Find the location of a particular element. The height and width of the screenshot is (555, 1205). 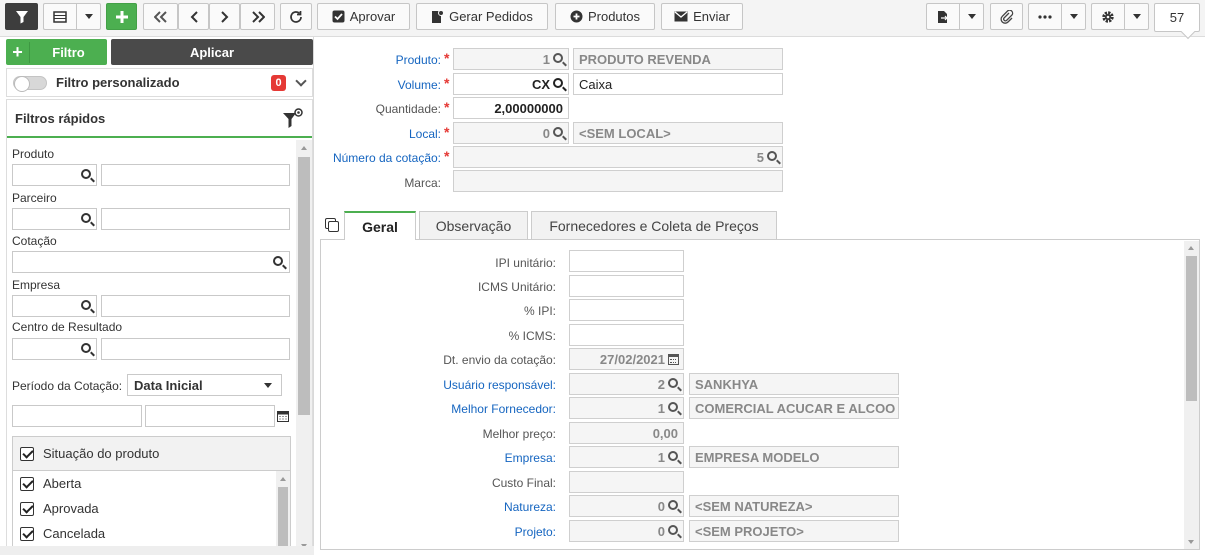

produto-code-field: 1 is located at coordinates (511, 59).